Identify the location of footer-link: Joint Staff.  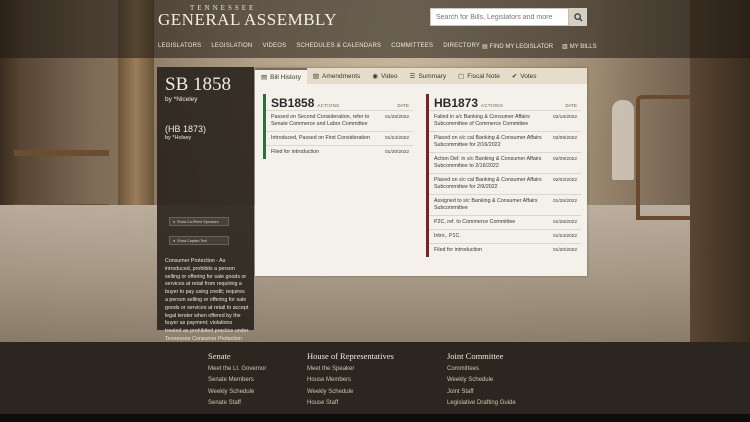
(481, 392).